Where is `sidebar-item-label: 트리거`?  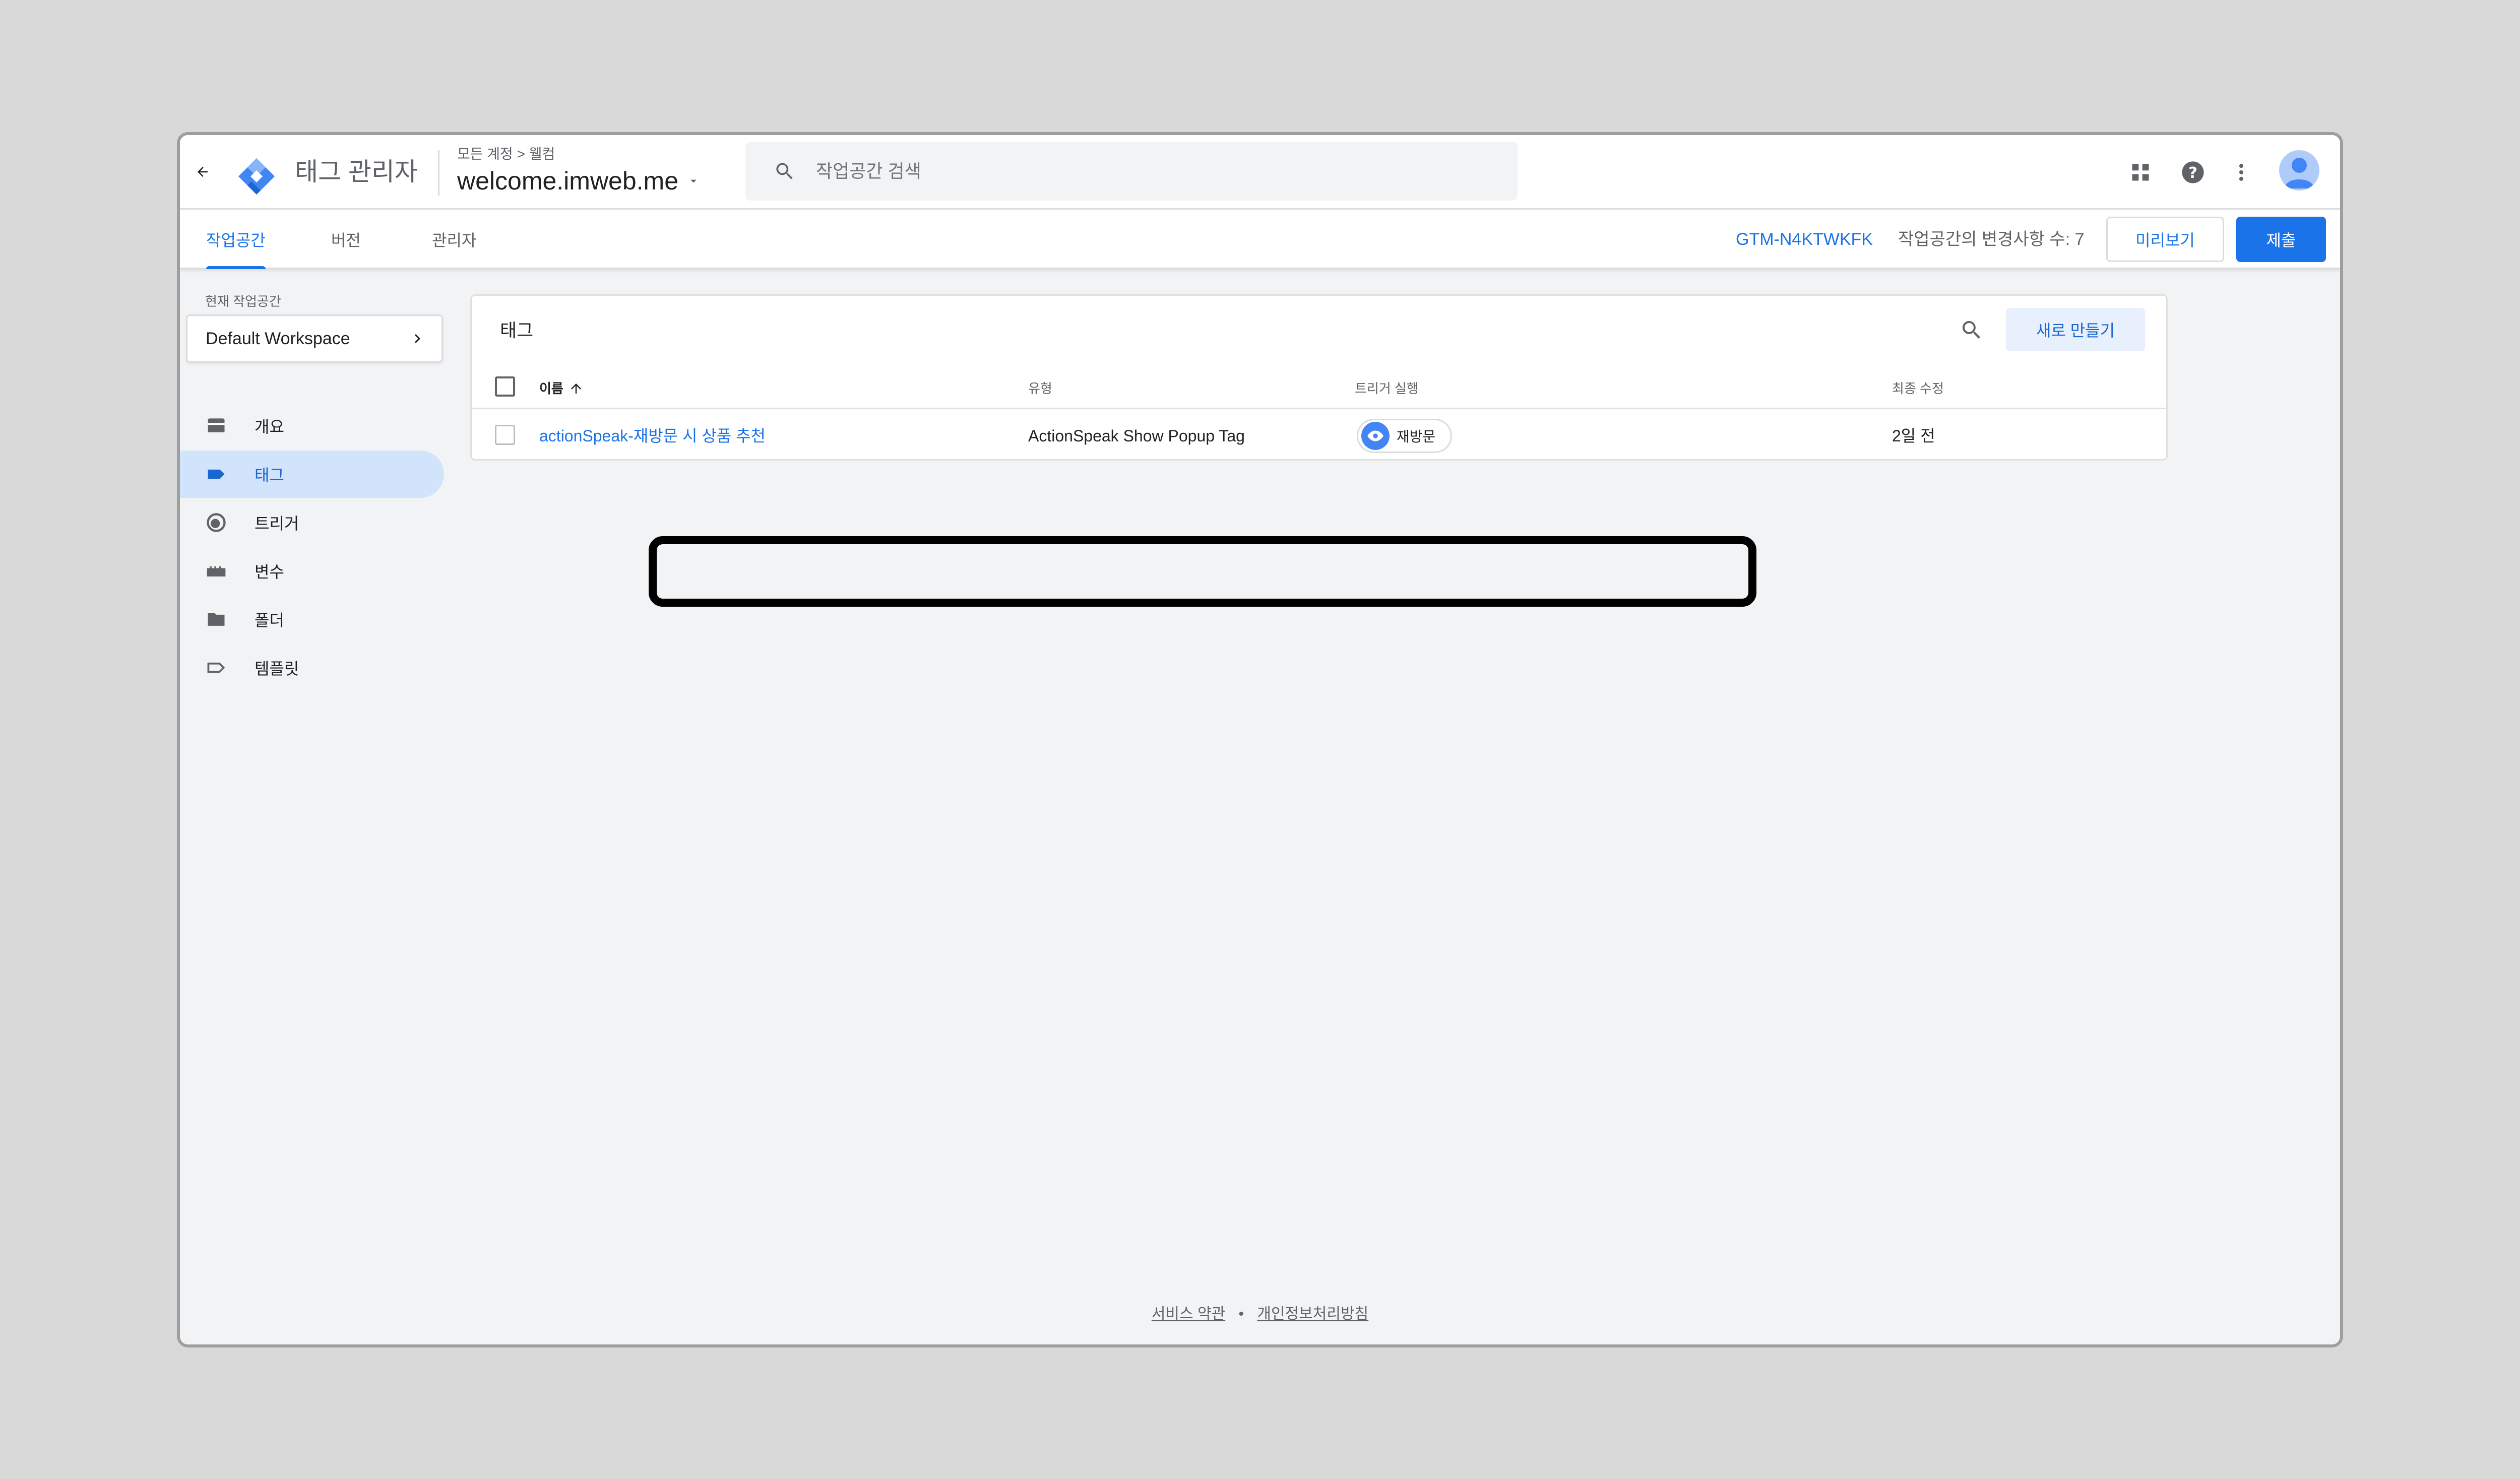 sidebar-item-label: 트리거 is located at coordinates (277, 524).